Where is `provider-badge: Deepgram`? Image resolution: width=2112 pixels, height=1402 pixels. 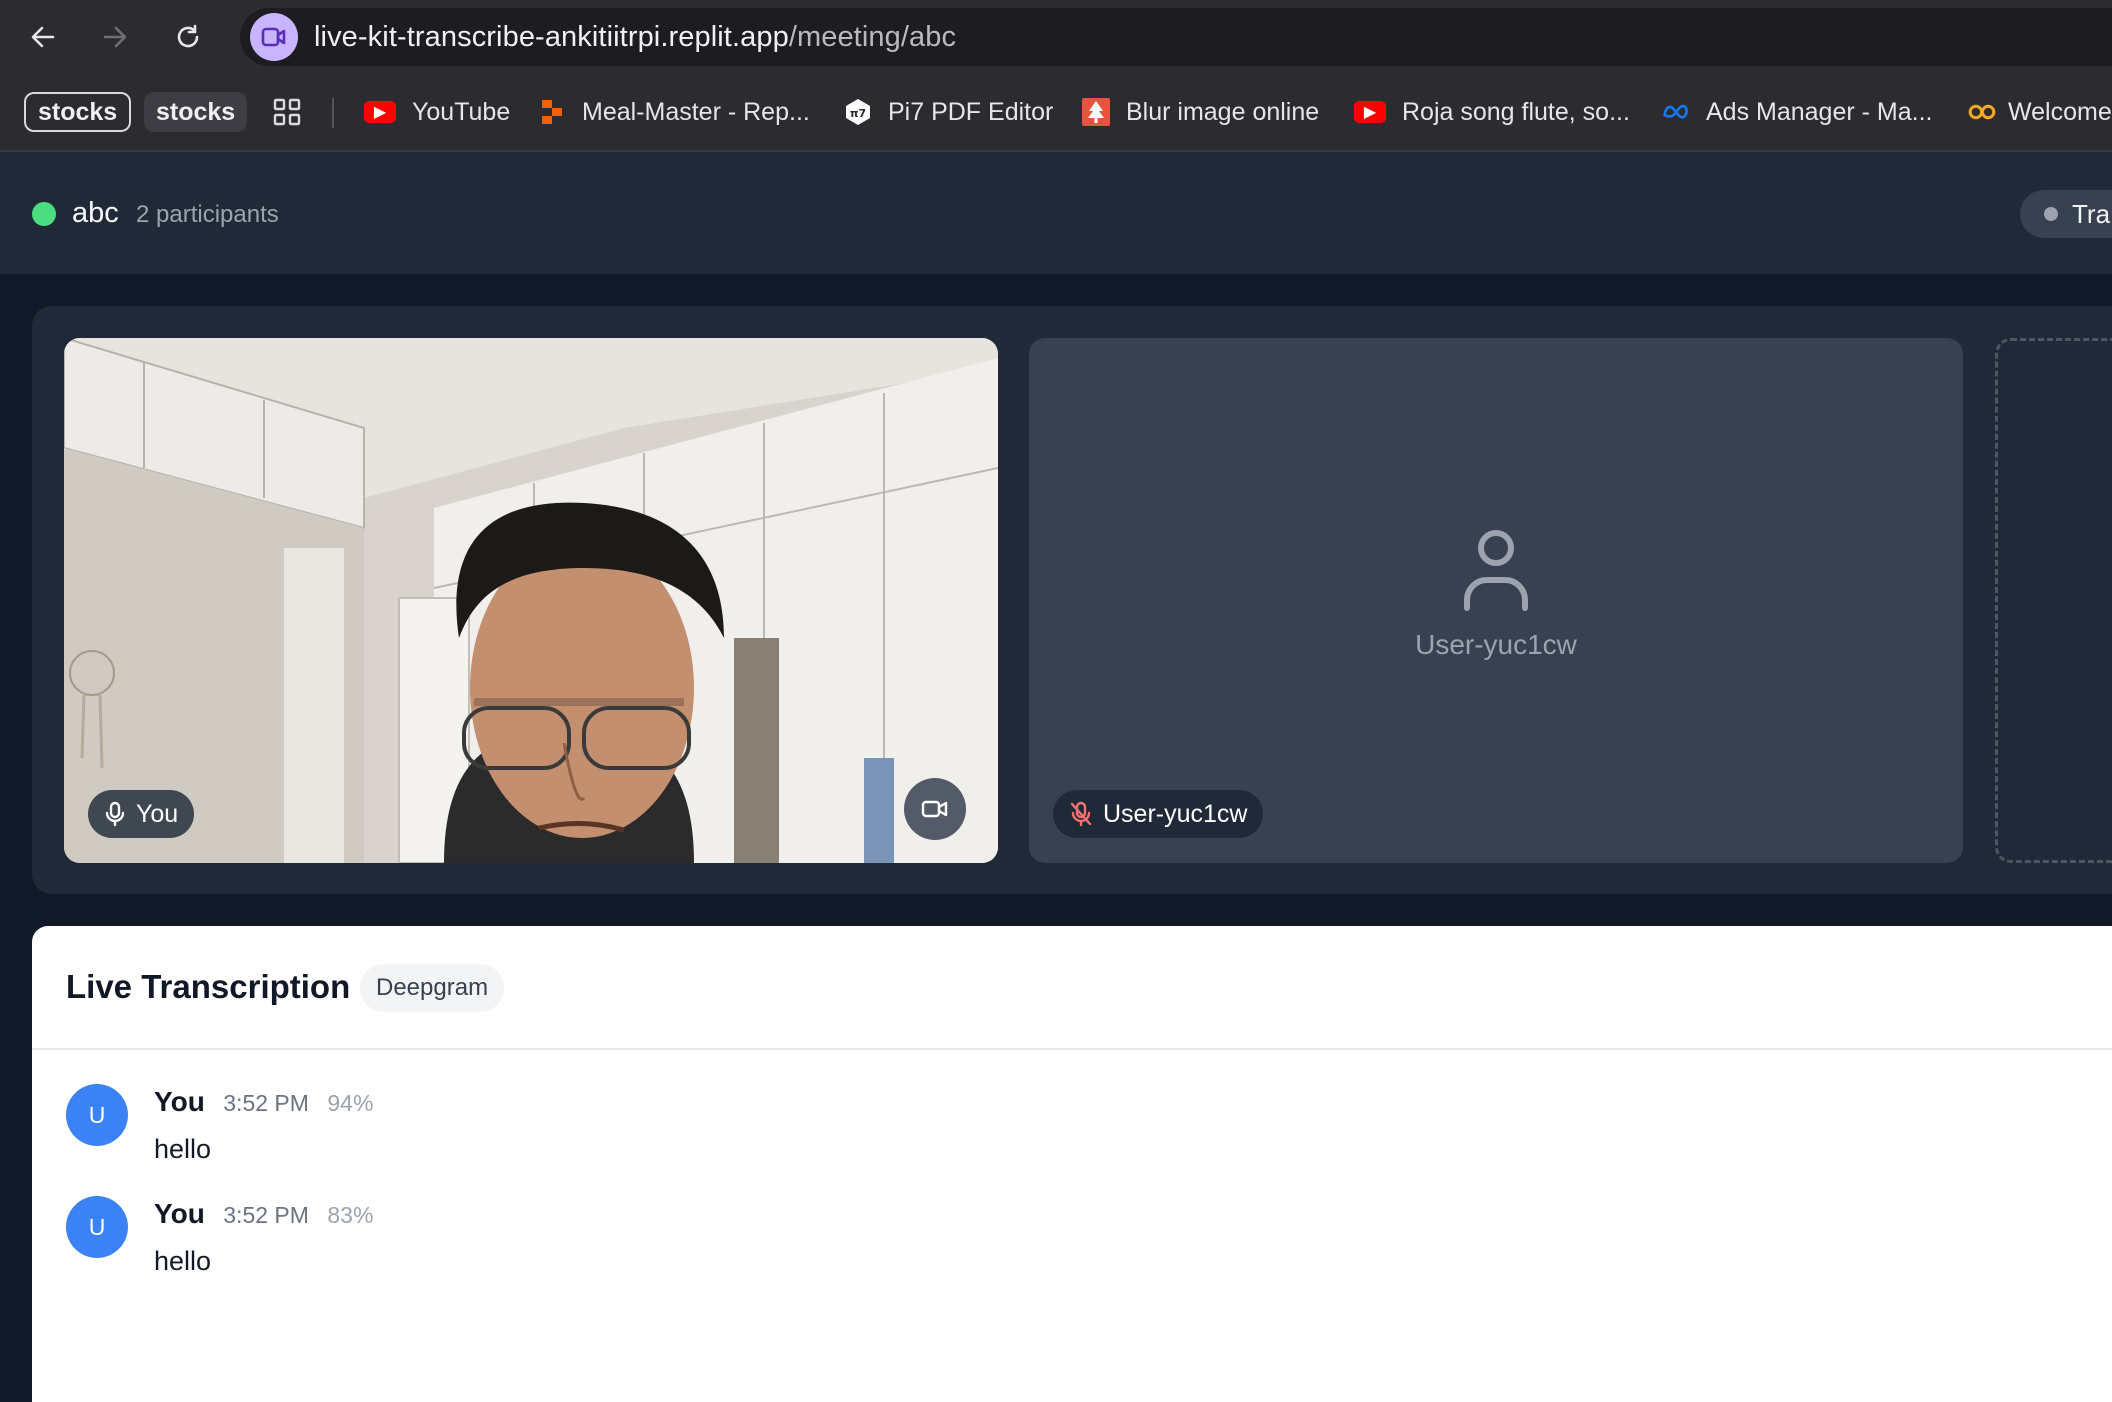
provider-badge: Deepgram is located at coordinates (432, 988).